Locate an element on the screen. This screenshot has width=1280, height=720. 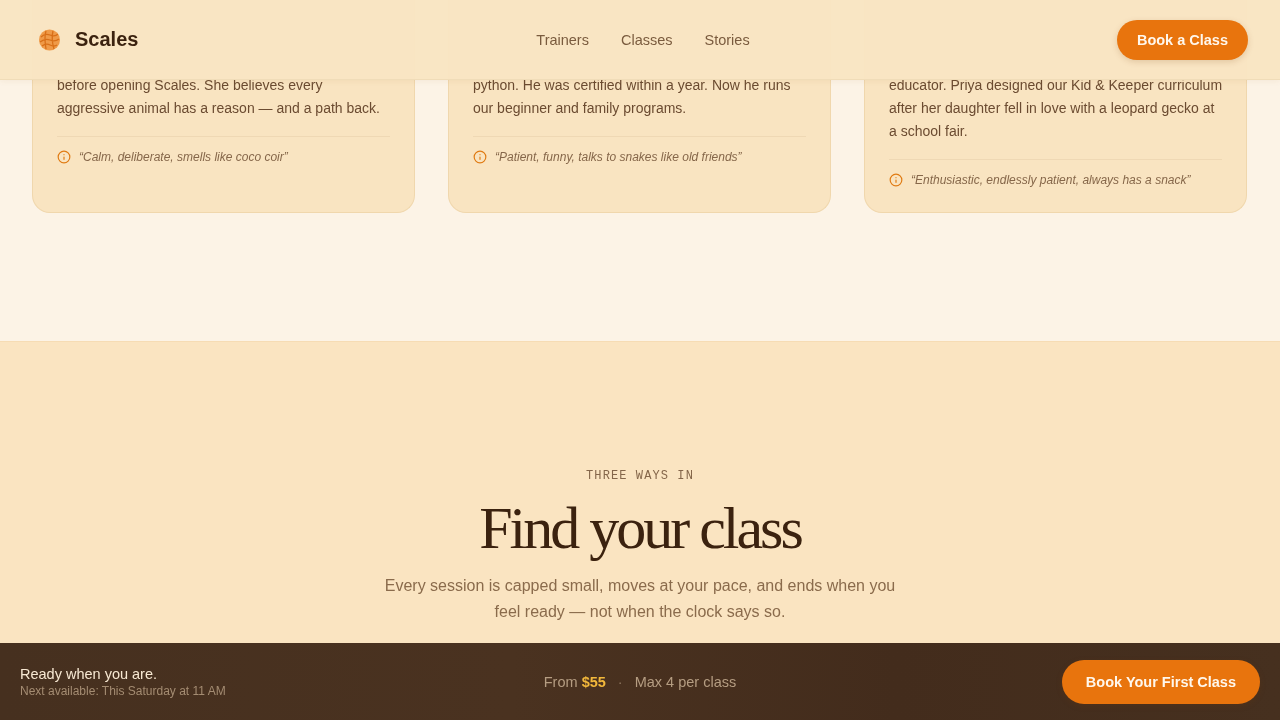
next-available-text: Next available: This Saturday at 11 AM is located at coordinates (123, 690).